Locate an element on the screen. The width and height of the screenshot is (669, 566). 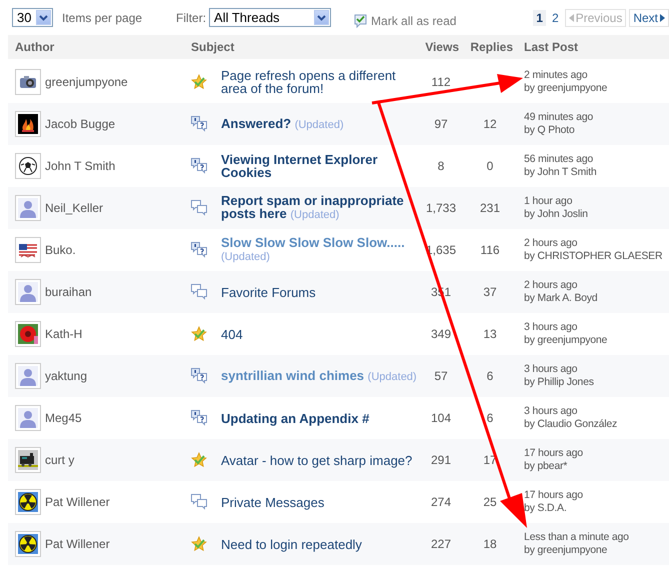
thread-title-link: Private Messages is located at coordinates (320, 502).